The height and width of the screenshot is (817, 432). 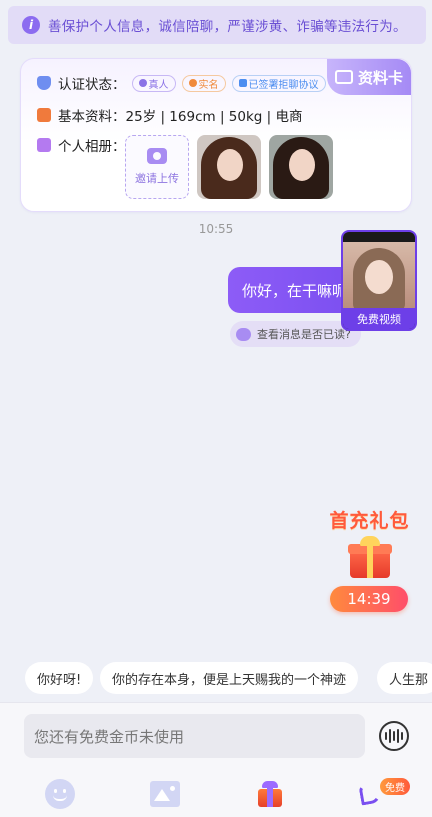 What do you see at coordinates (31, 25) in the screenshot?
I see `info-icon: i` at bounding box center [31, 25].